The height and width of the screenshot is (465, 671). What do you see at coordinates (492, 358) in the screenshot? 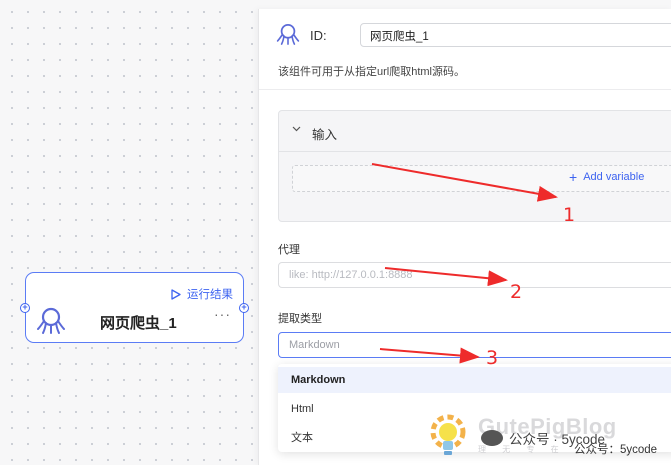
I see `annotation-number-3: 3` at bounding box center [492, 358].